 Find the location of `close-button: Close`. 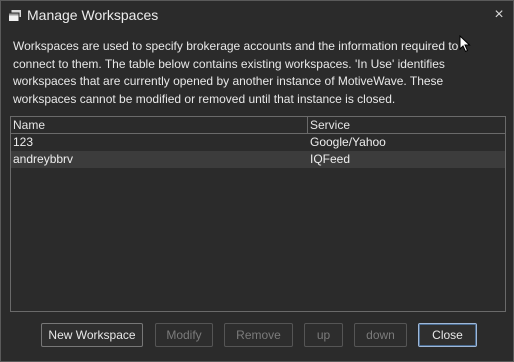

close-button: Close is located at coordinates (447, 335).